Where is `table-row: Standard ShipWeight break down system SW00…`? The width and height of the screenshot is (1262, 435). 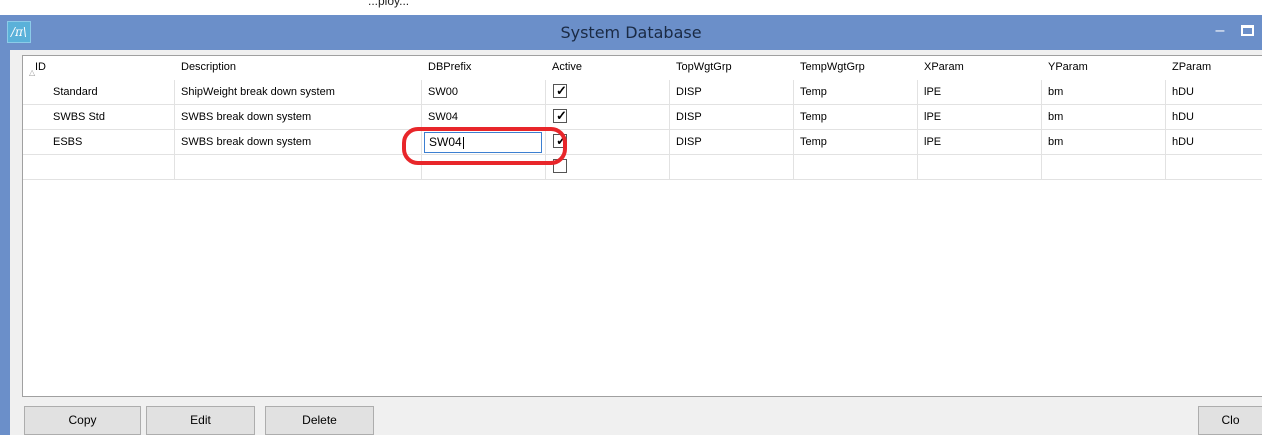
table-row: Standard ShipWeight break down system SW00… is located at coordinates (642, 92).